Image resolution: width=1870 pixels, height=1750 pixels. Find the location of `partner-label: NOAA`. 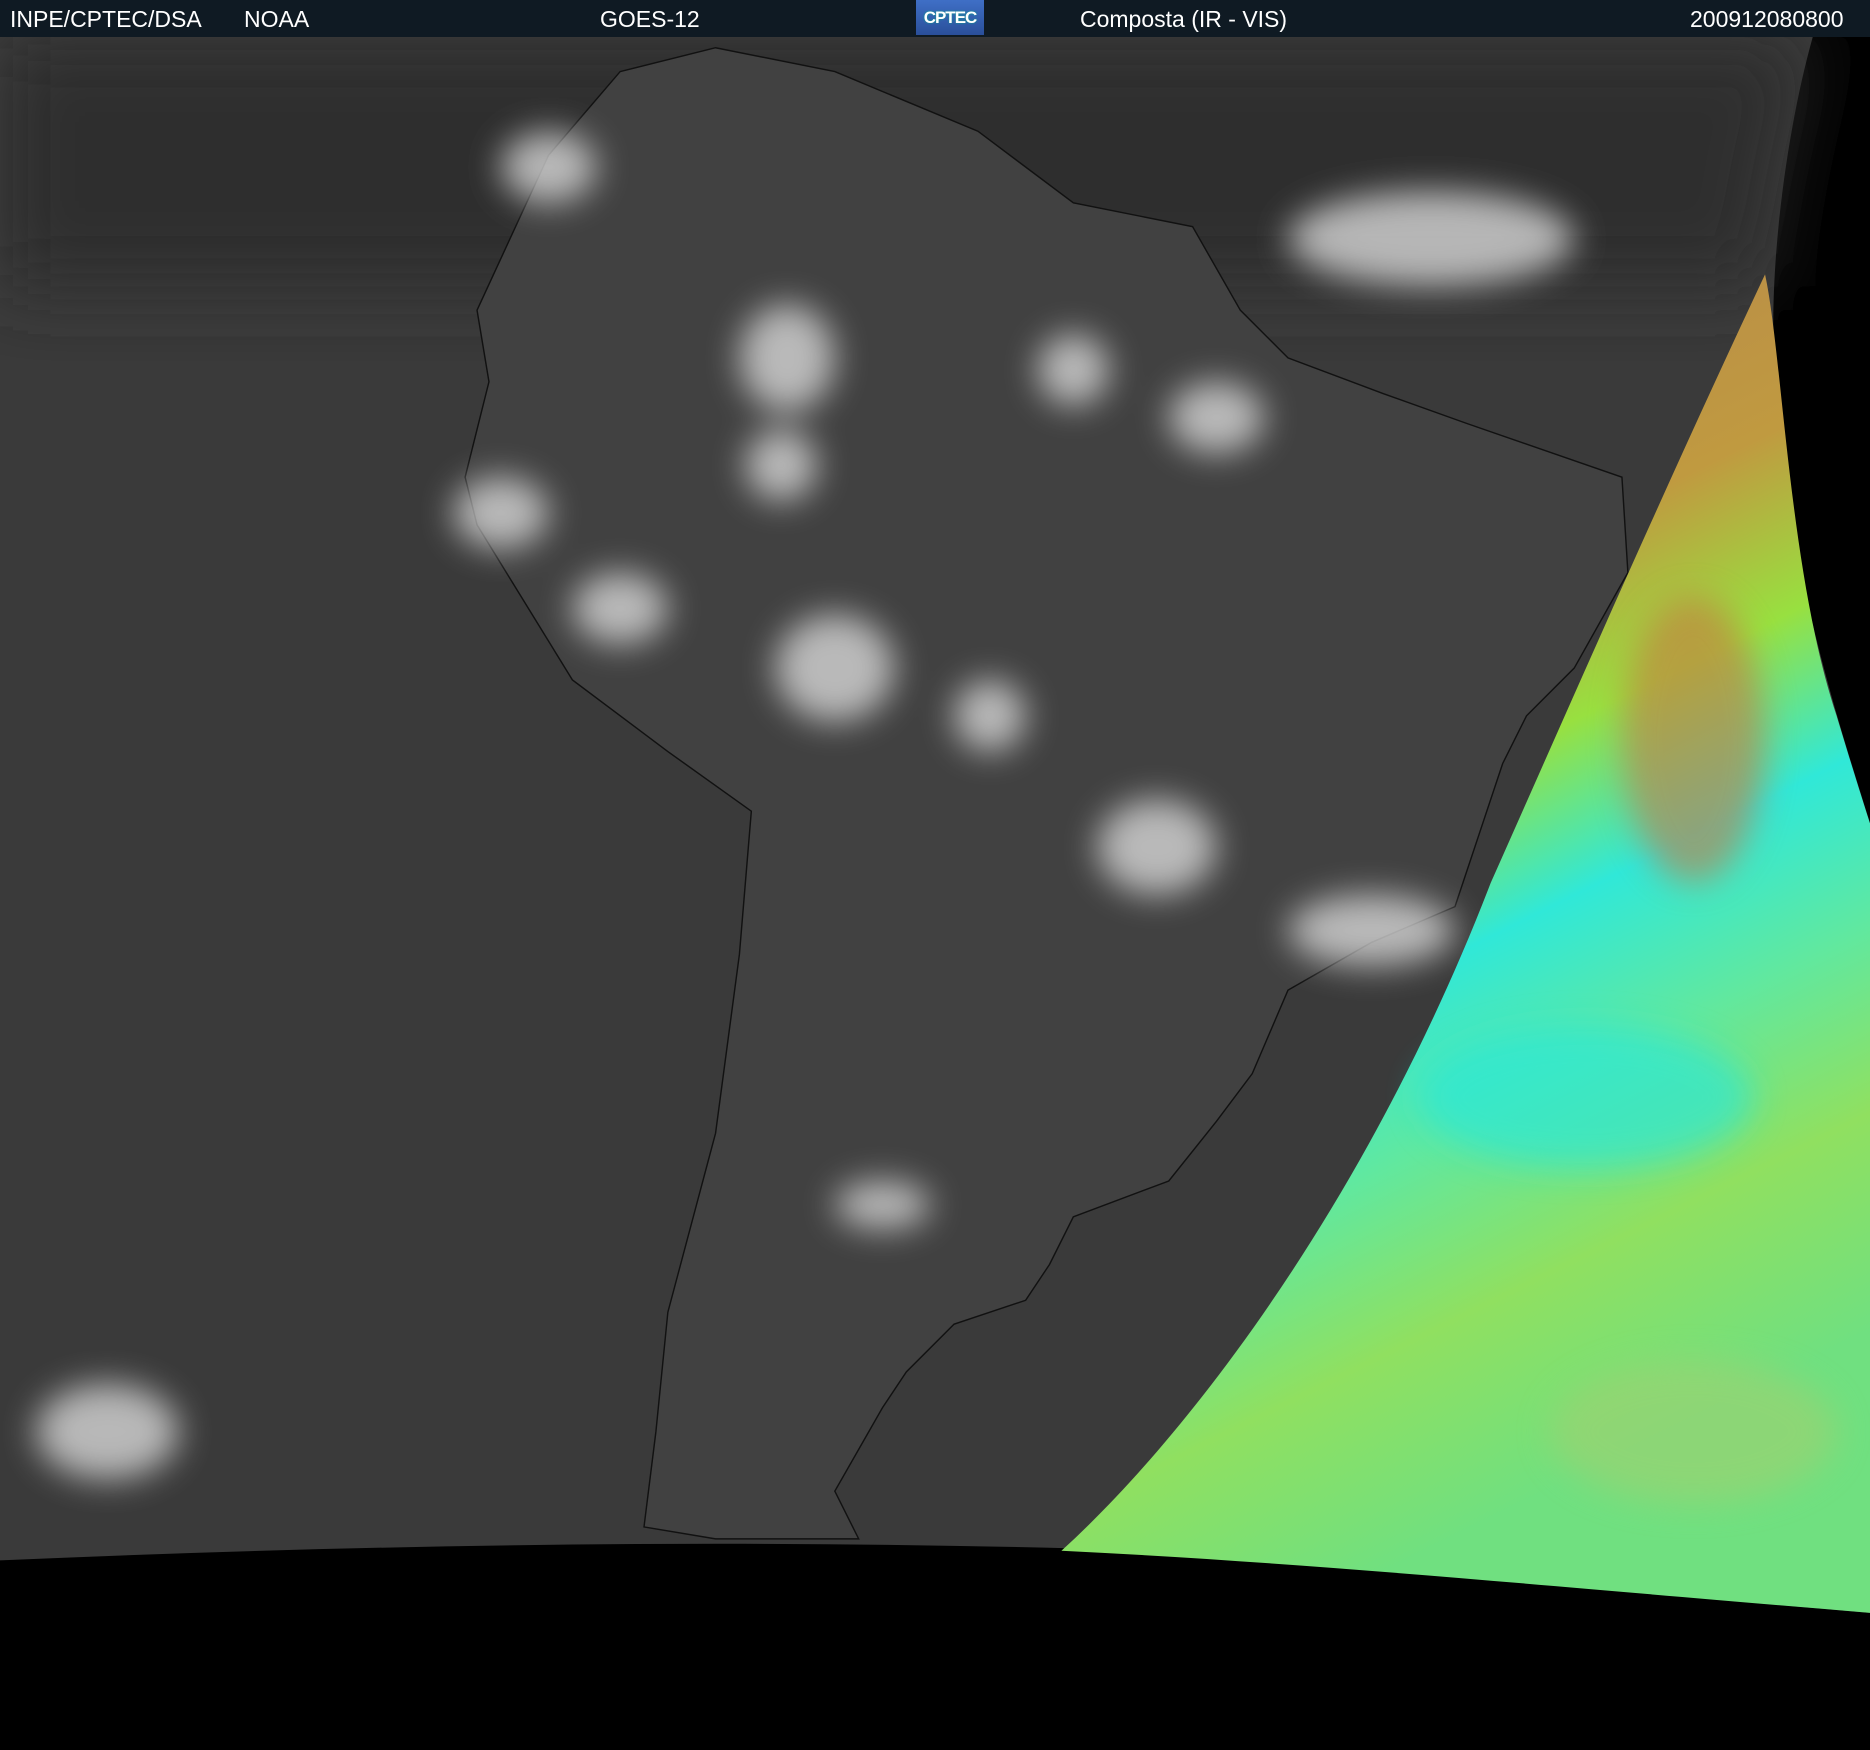

partner-label: NOAA is located at coordinates (277, 19).